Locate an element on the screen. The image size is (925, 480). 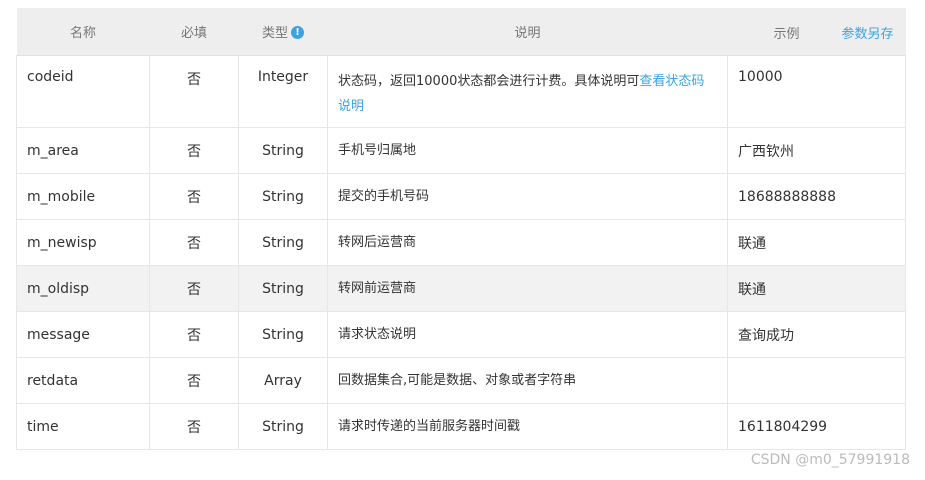
param-desc-text: 状态码，返回10000状态都会进行计费。具体说明可 is located at coordinates (489, 81).